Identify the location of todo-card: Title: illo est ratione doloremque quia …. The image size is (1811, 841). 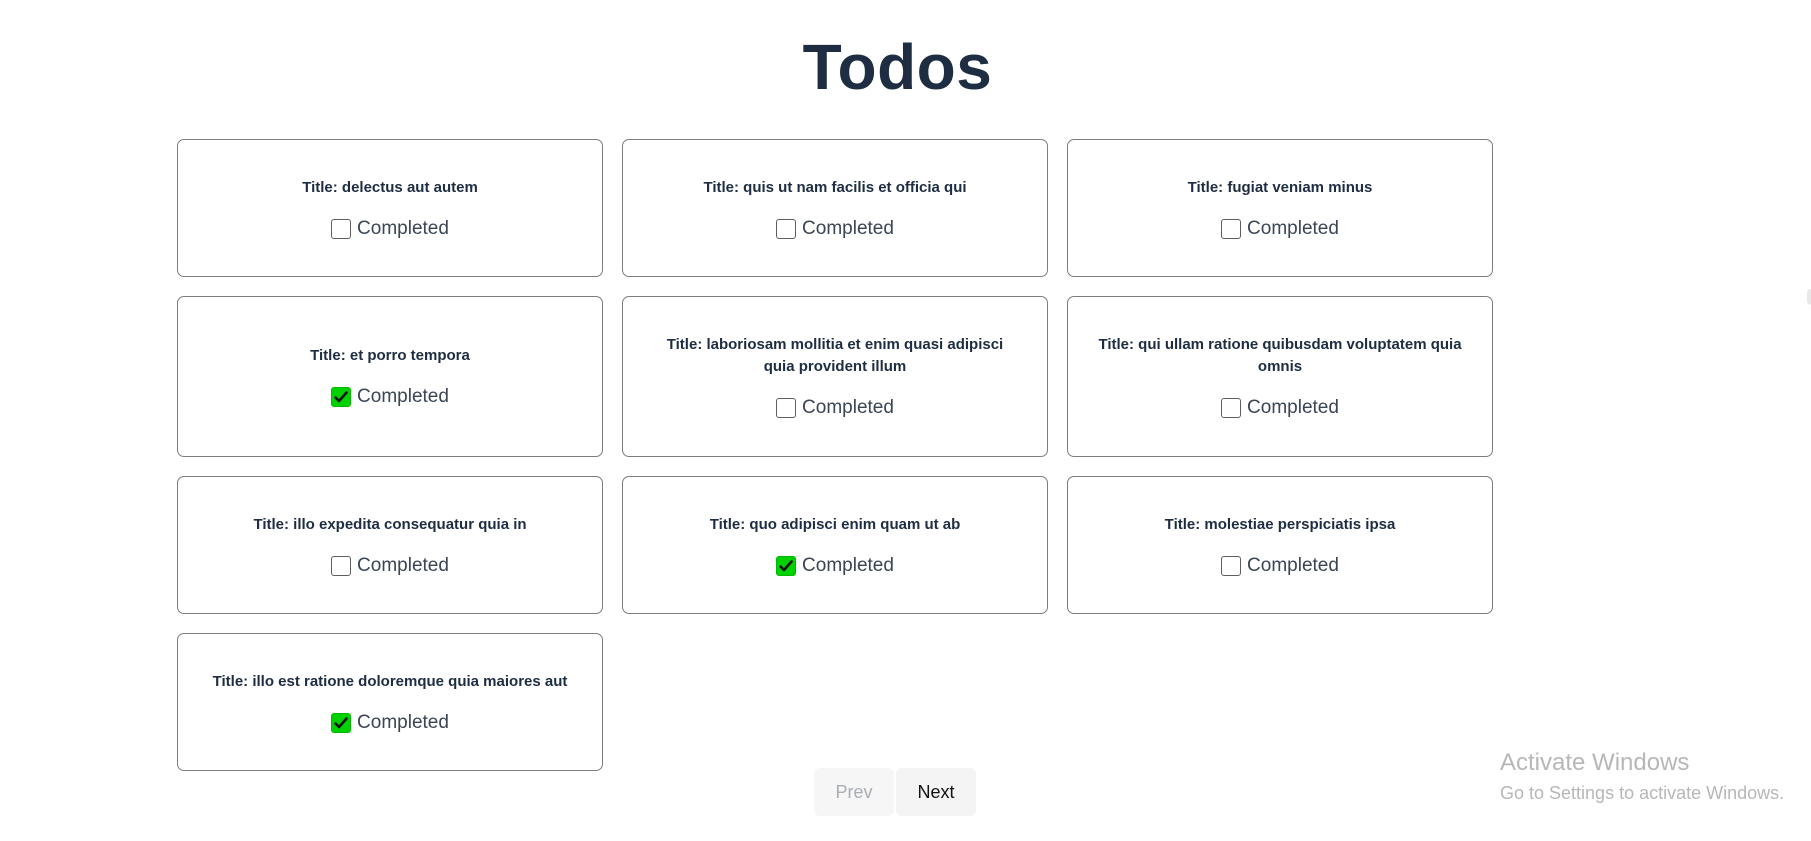
(390, 702).